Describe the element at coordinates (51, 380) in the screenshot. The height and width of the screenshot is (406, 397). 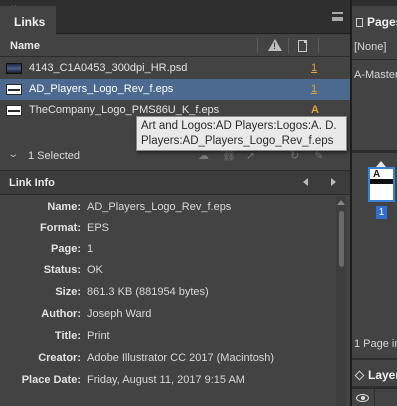
I see `info-label: Place Date:` at that location.